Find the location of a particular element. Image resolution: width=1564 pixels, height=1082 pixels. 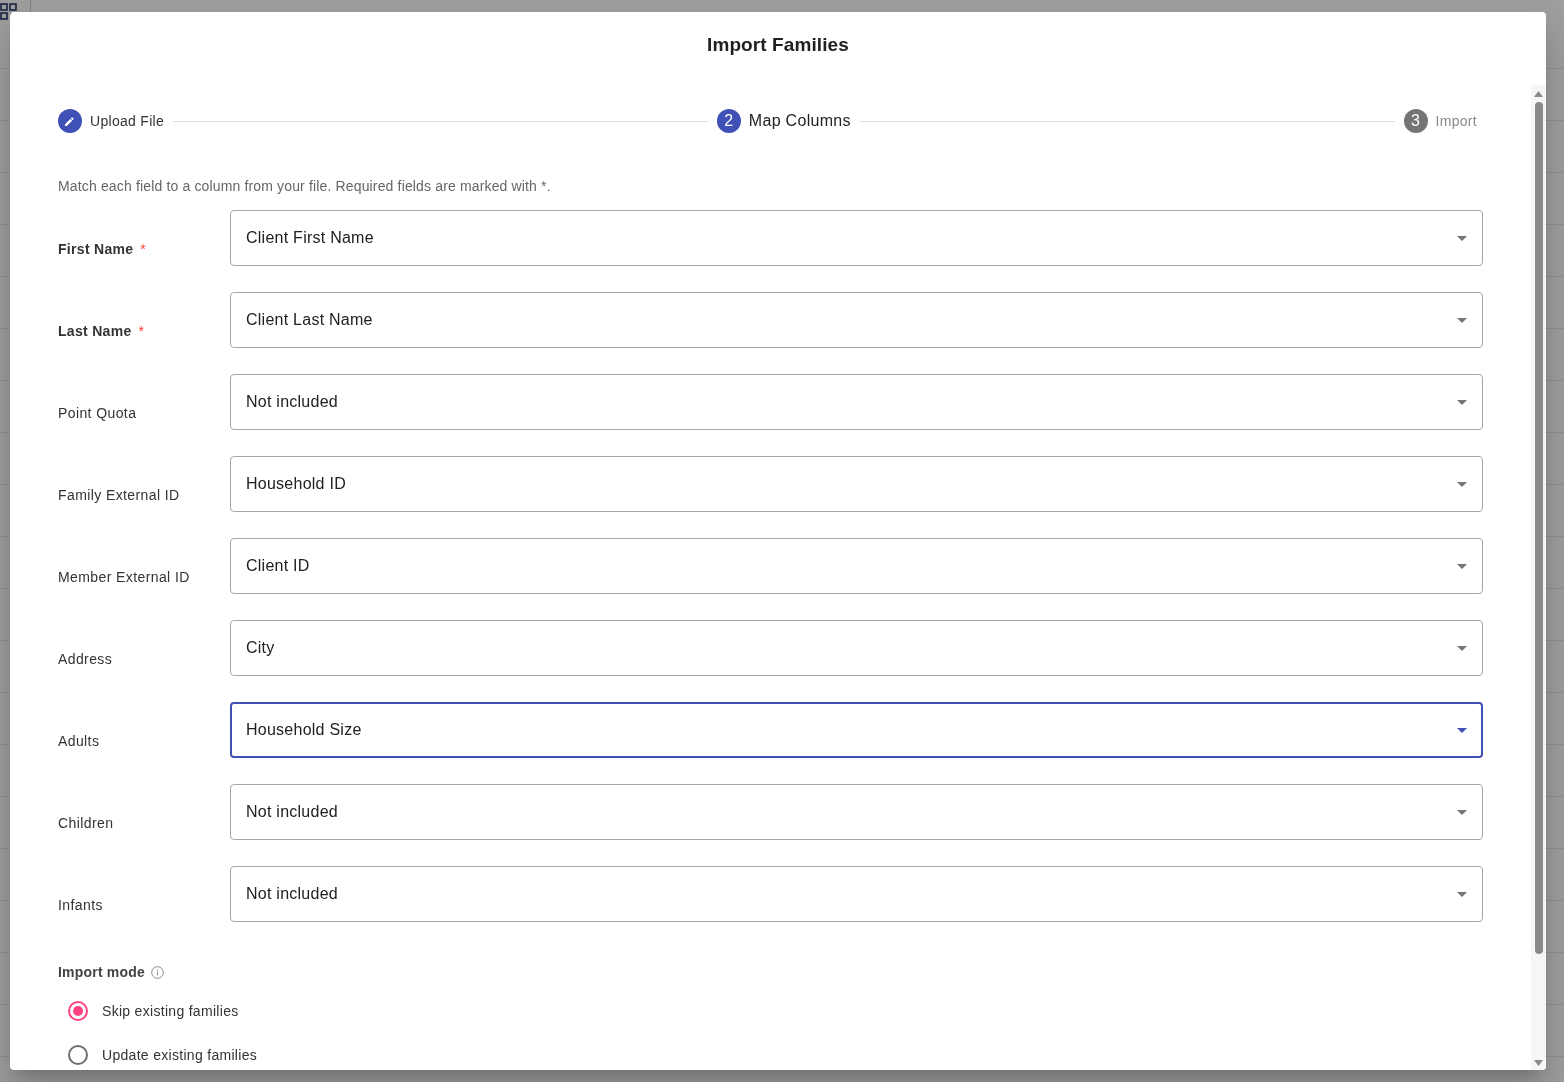

field-label: Adults is located at coordinates (79, 741).